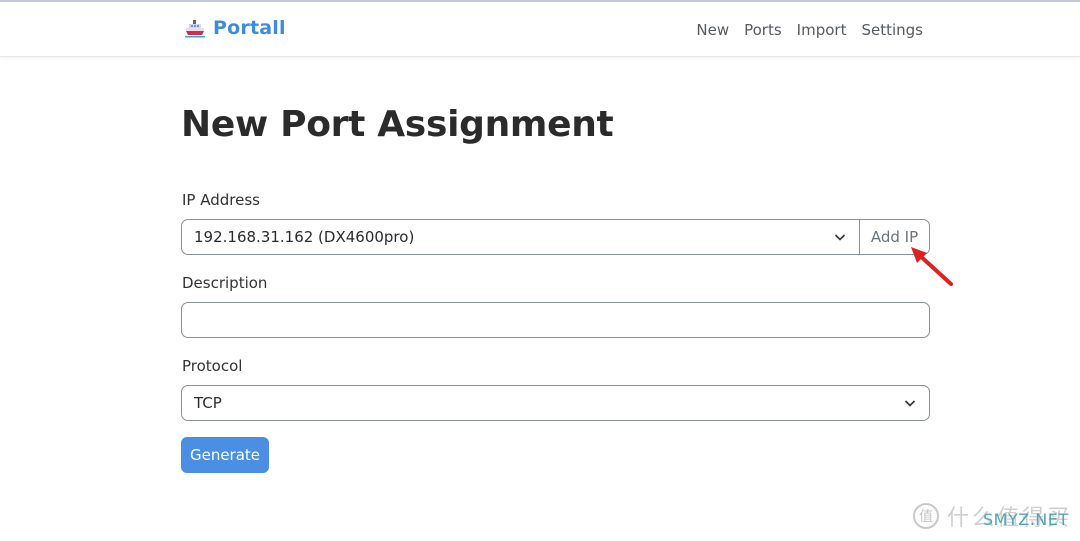 This screenshot has width=1080, height=541. I want to click on navbar: Portall New Ports Import Settings, so click(540, 29).